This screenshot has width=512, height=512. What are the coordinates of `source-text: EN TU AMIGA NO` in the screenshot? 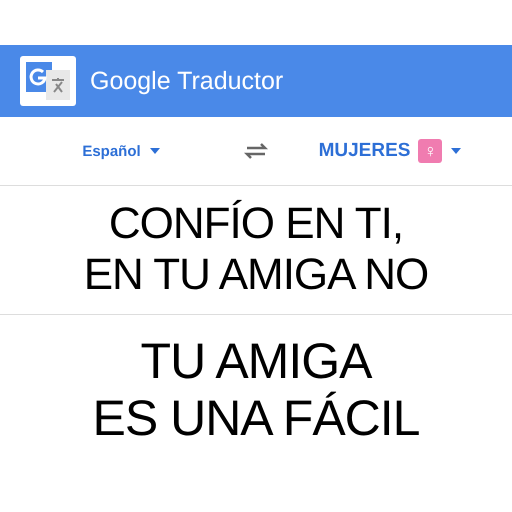 It's located at (256, 275).